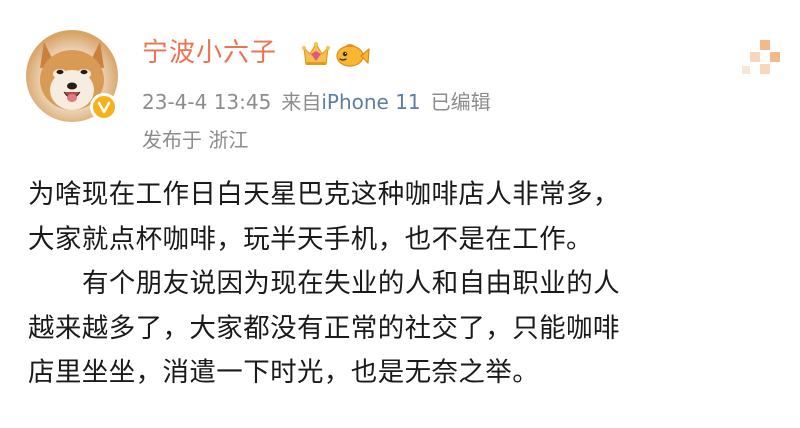  What do you see at coordinates (351, 283) in the screenshot?
I see `content-line: 有个朋友说因为现在失业的人和自由职业的人` at bounding box center [351, 283].